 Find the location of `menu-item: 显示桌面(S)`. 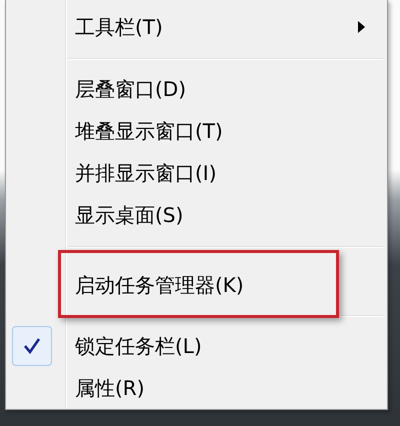

menu-item: 显示桌面(S) is located at coordinates (196, 215).